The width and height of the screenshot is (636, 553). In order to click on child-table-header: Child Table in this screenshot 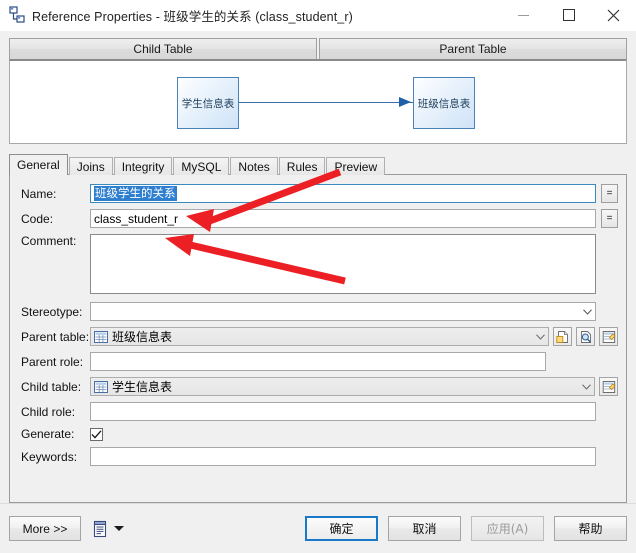, I will do `click(163, 49)`.